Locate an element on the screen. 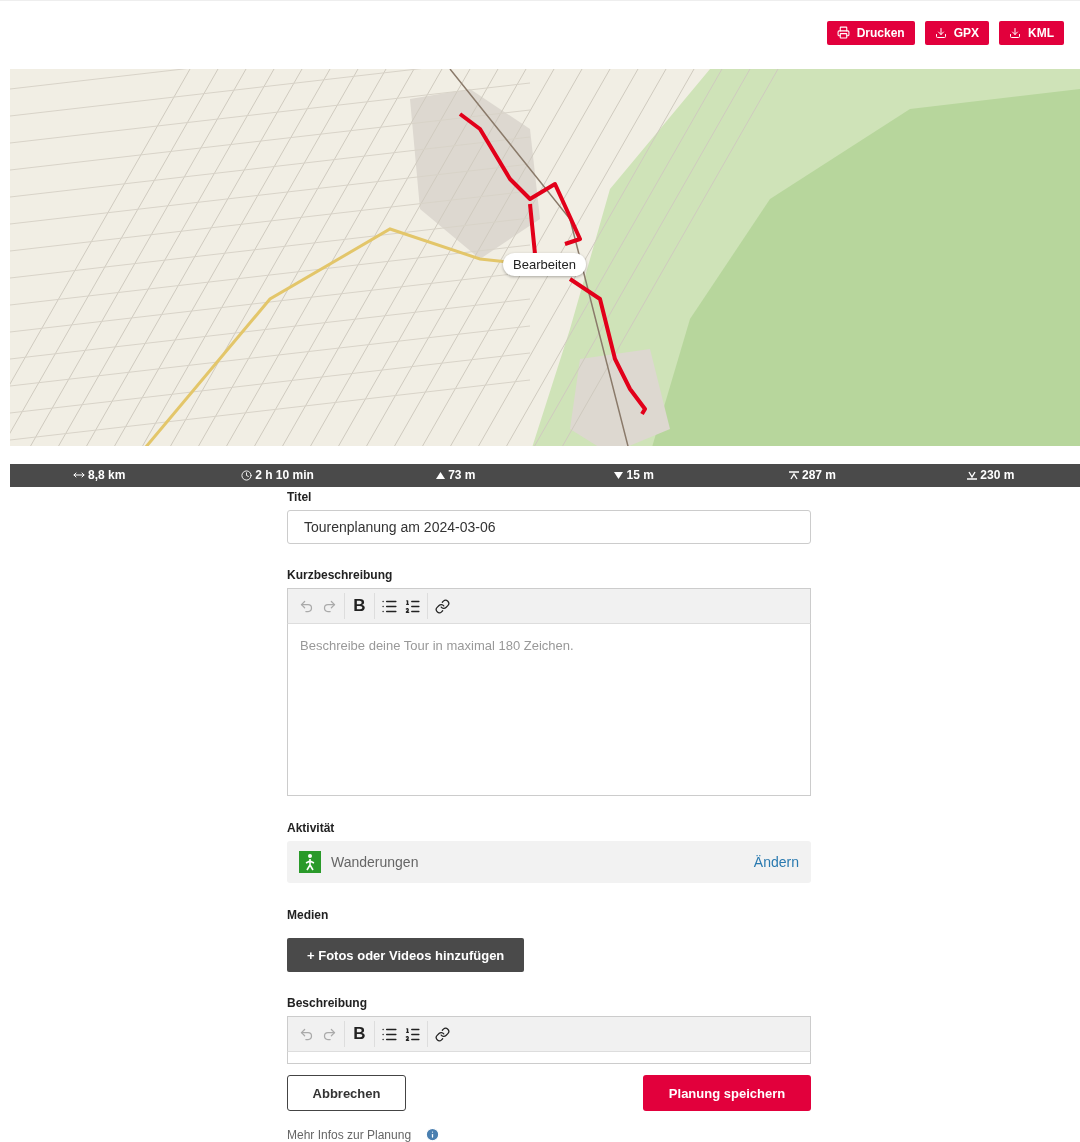  description-field is located at coordinates (549, 1058).